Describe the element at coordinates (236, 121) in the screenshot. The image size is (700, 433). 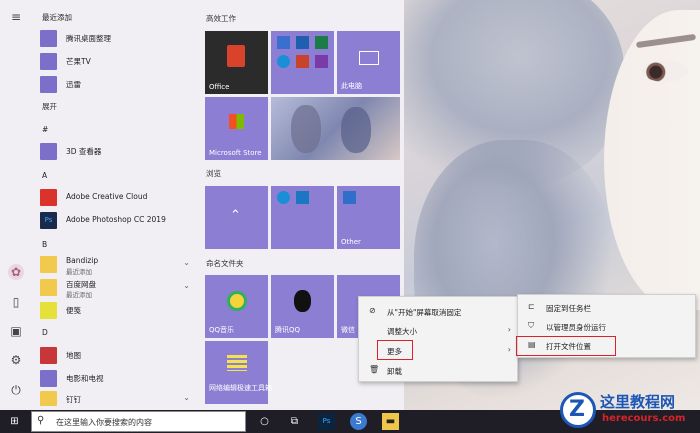
I see `store-icon` at that location.